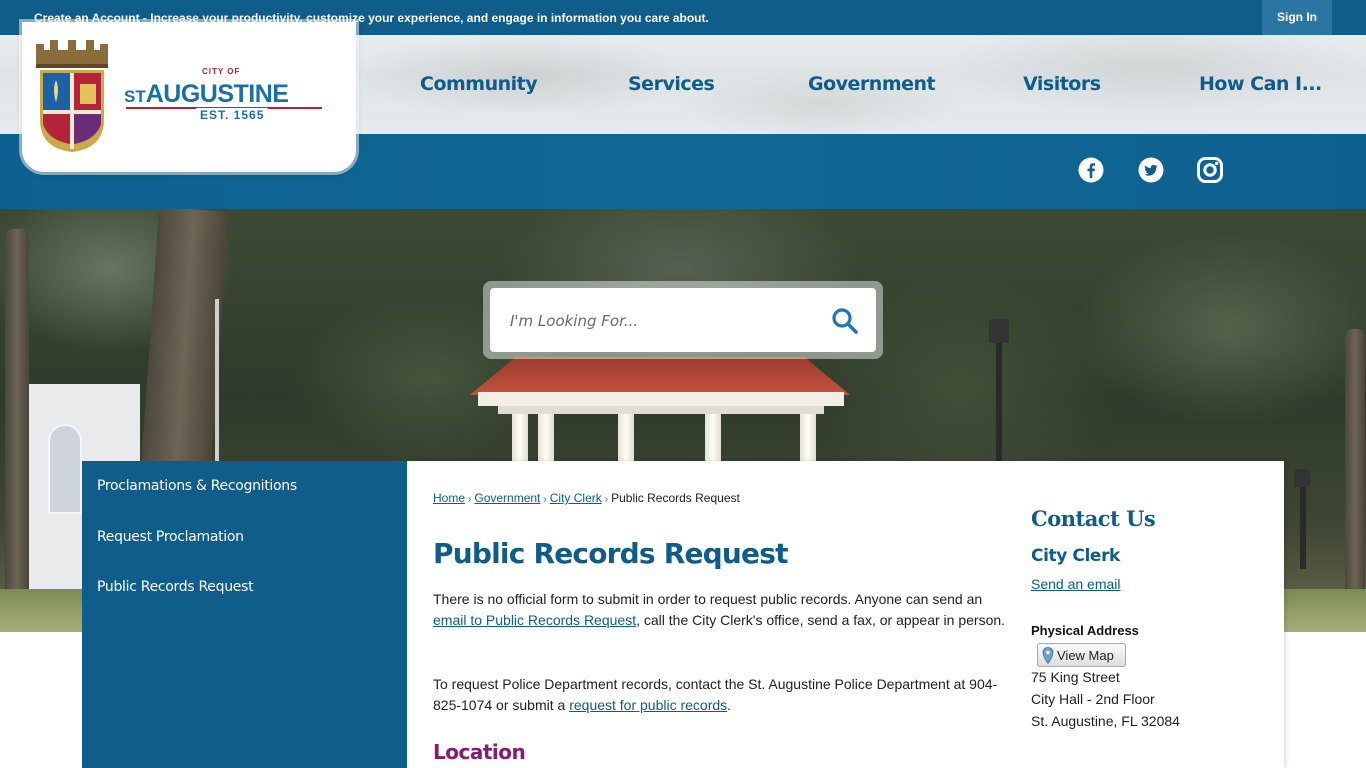 The image size is (1366, 768). I want to click on contact-heading: Contact Us, so click(1093, 518).